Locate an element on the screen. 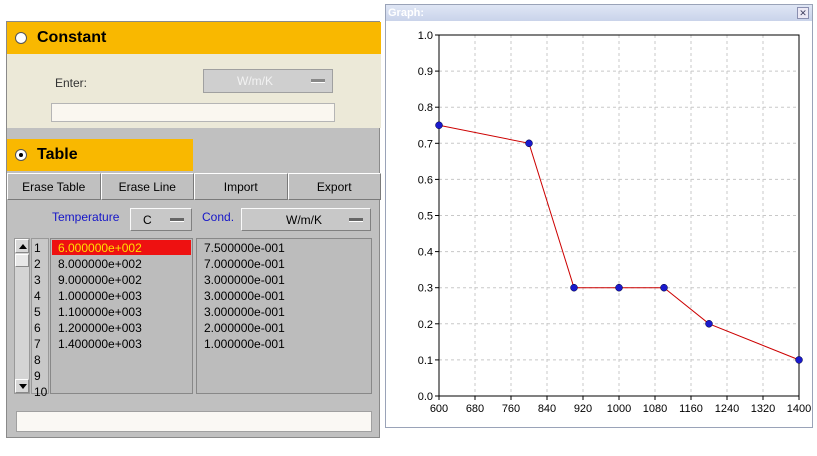 Image resolution: width=817 pixels, height=456 pixels. x-tick-label: 680 is located at coordinates (475, 409).